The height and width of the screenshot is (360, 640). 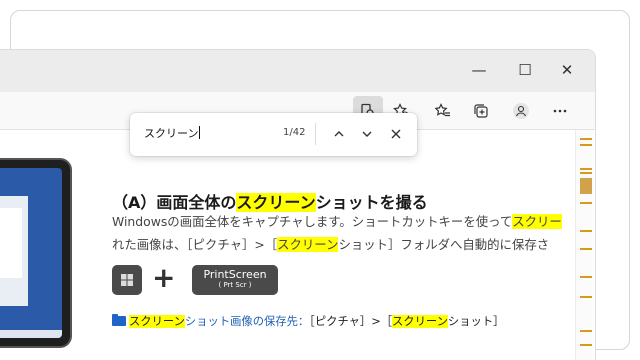 I want to click on more-icon, so click(x=560, y=111).